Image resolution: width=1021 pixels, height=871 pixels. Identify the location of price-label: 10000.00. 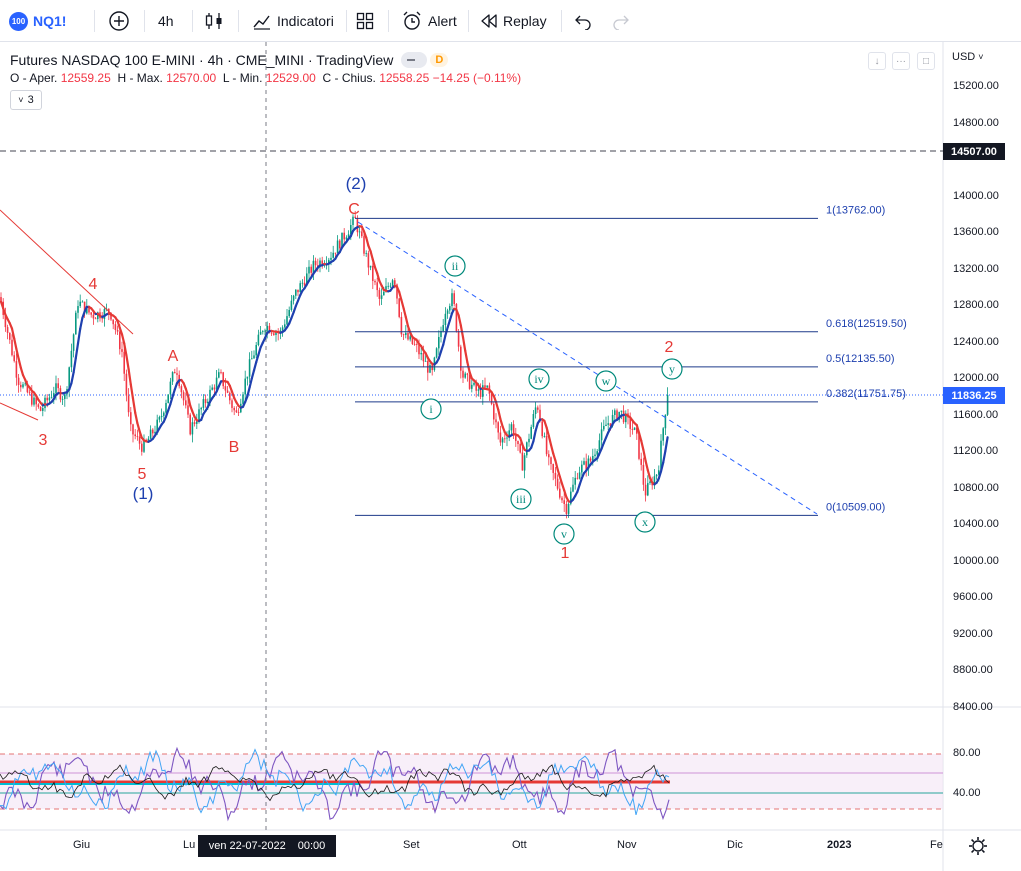
(976, 560).